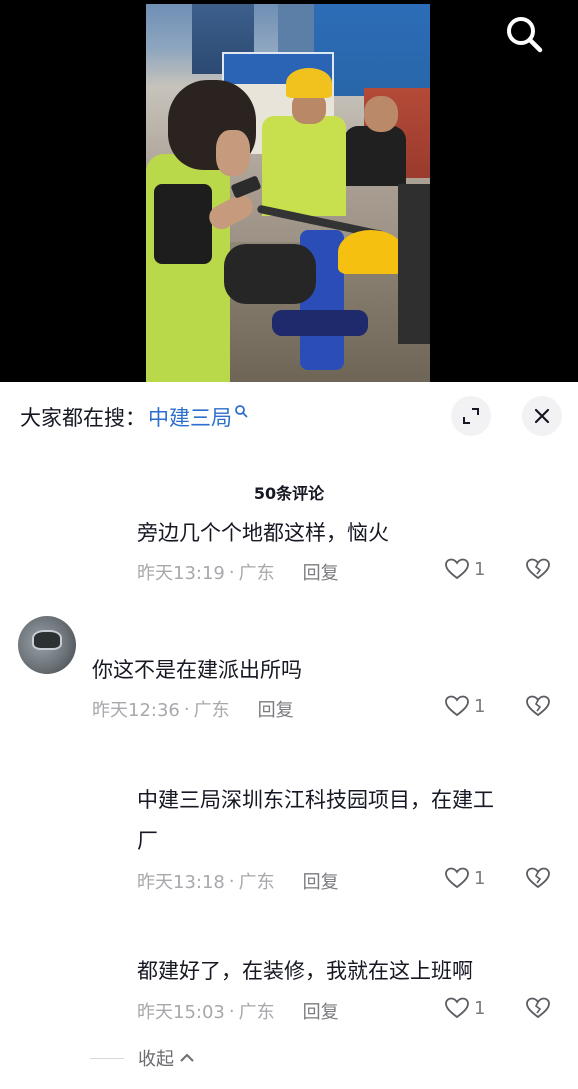 The height and width of the screenshot is (1089, 578). What do you see at coordinates (305, 971) in the screenshot?
I see `comment-text: 都建好了，在装修，我就在这上班啊` at bounding box center [305, 971].